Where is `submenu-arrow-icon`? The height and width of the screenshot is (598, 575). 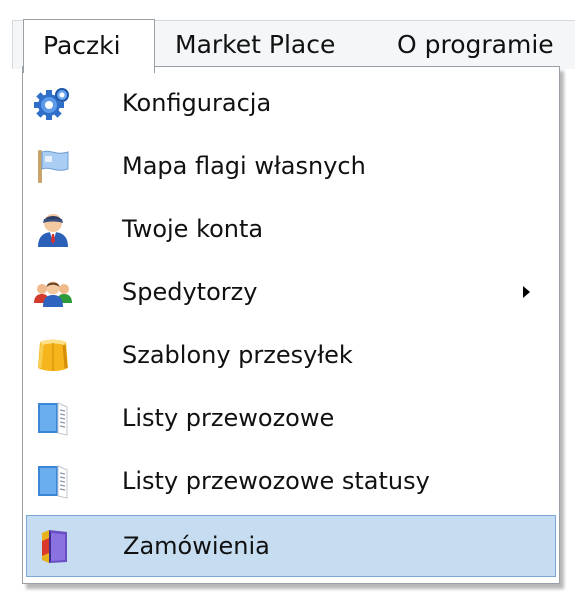 submenu-arrow-icon is located at coordinates (526, 292).